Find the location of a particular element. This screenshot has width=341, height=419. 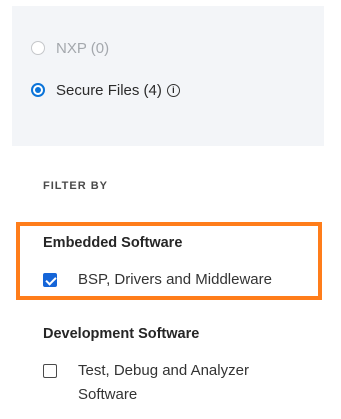

checkbox-option-test-debug: Test, Debug and Analyzer Software is located at coordinates (146, 384).